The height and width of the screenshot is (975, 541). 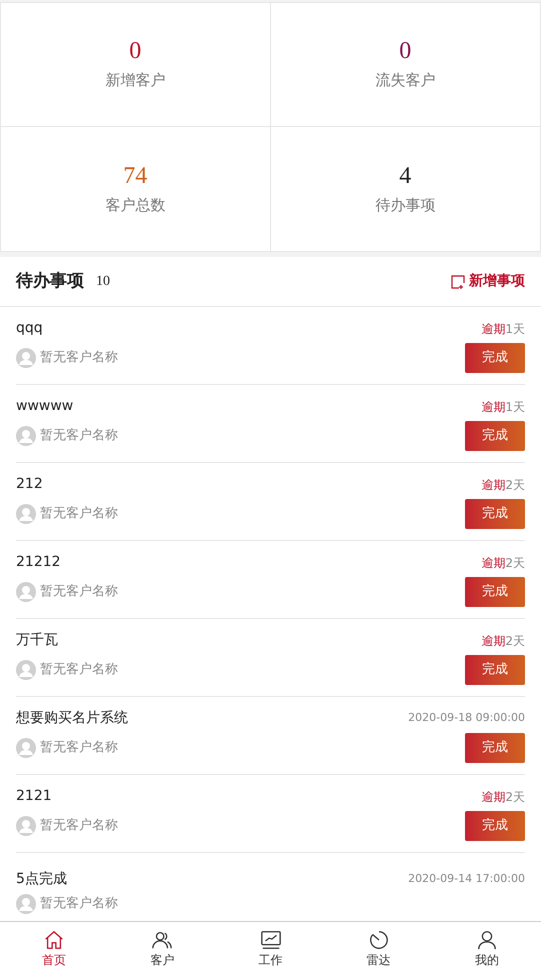 What do you see at coordinates (162, 948) in the screenshot?
I see `tab-bar-item: 客户` at bounding box center [162, 948].